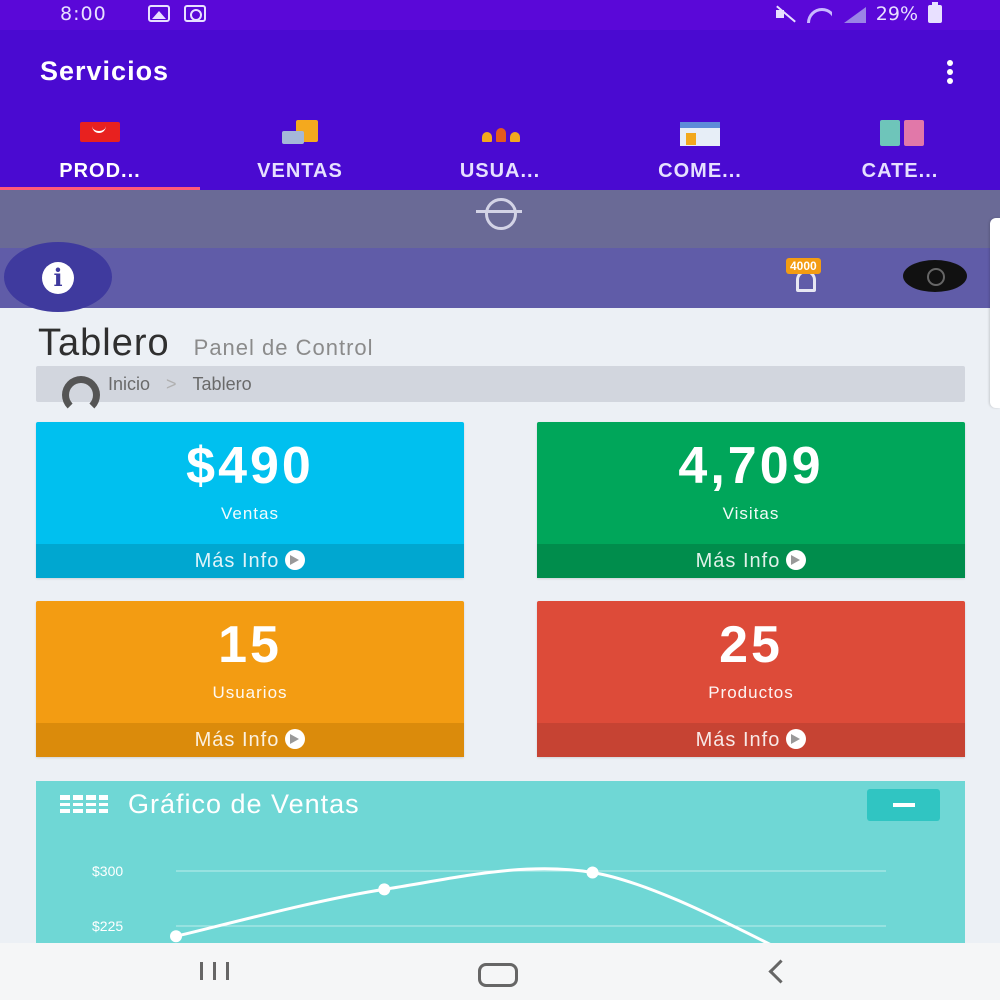  Describe the element at coordinates (84, 804) in the screenshot. I see `grid-icon` at that location.